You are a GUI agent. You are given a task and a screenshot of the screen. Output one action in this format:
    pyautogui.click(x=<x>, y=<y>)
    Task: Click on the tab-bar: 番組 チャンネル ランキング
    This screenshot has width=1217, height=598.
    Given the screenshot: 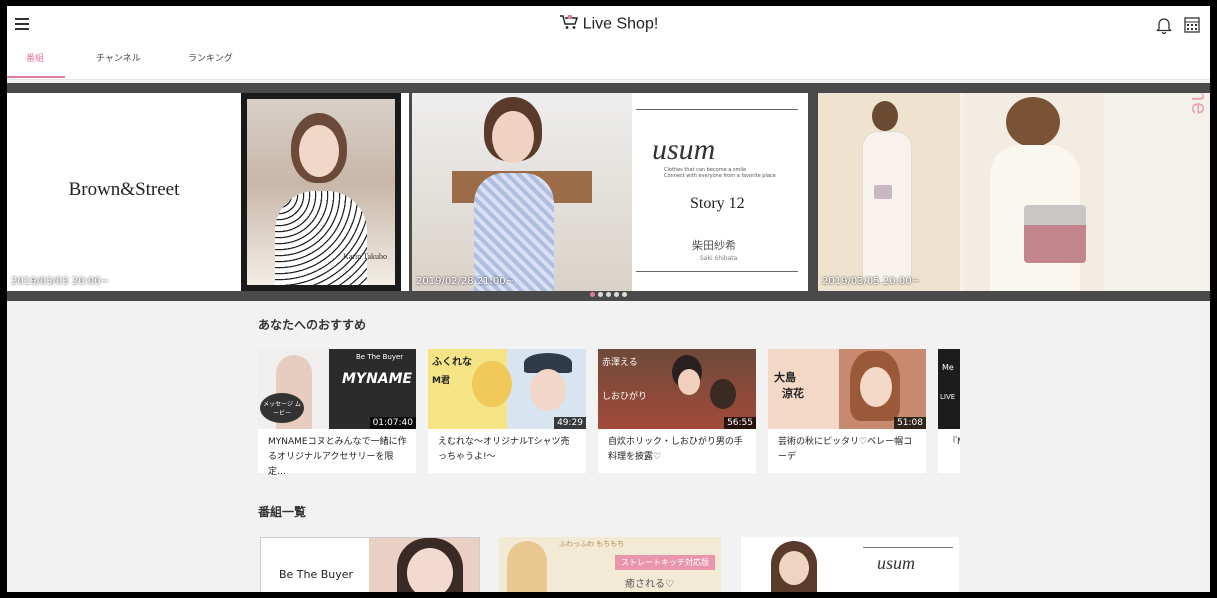 What is the action you would take?
    pyautogui.click(x=608, y=63)
    